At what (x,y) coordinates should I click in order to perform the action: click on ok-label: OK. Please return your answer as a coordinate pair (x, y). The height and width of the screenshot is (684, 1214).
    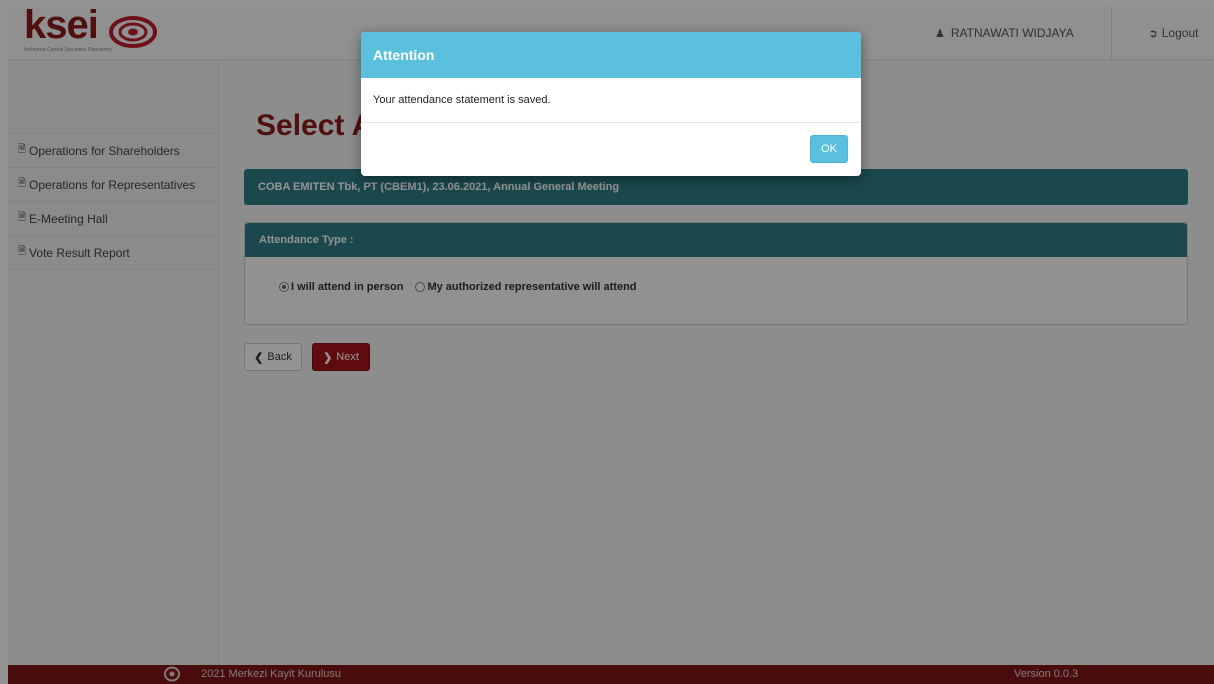
    Looking at the image, I should click on (829, 149).